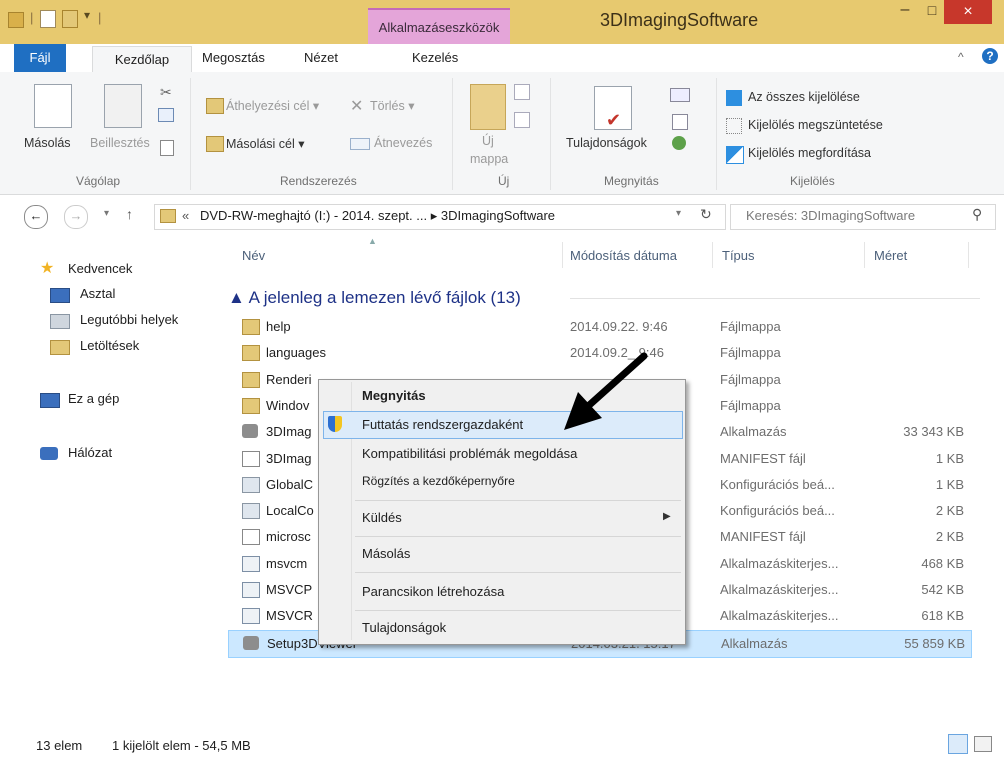 The image size is (1004, 757). Describe the element at coordinates (488, 141) in the screenshot. I see `new-folder-button-line1: Új` at that location.